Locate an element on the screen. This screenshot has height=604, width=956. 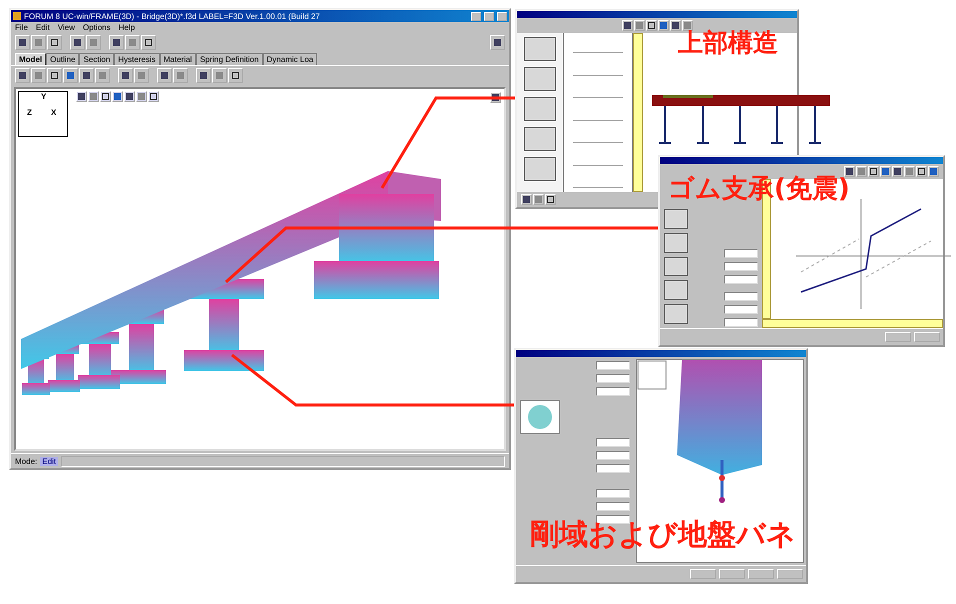
axis-label: Z is located at coordinates (29, 112).